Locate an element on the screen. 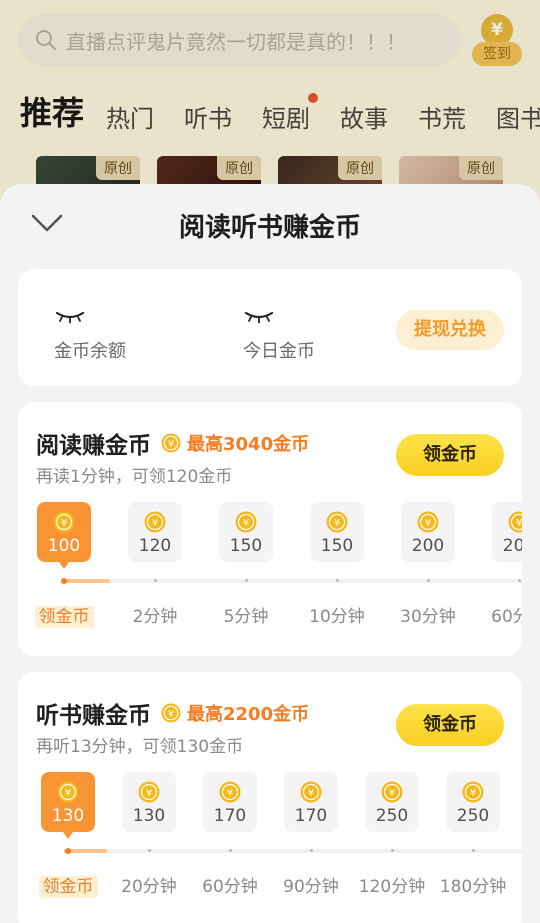 This screenshot has width=540, height=923. tier-box: ¥250 is located at coordinates (473, 802).